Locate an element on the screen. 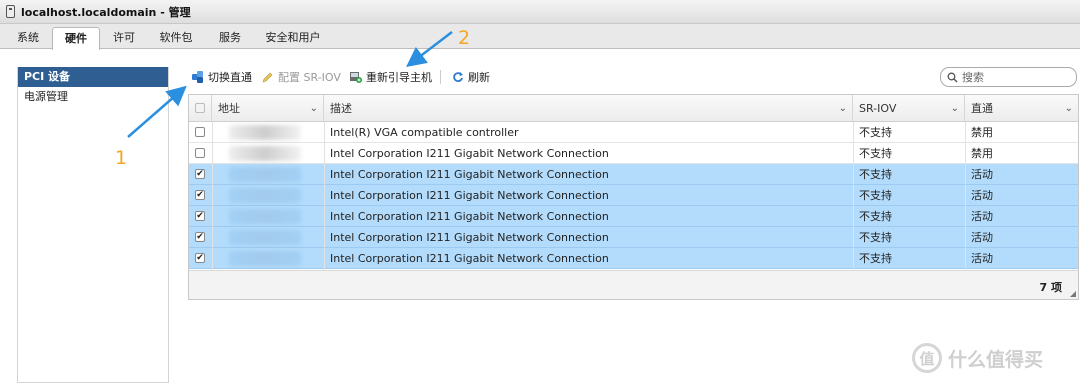  watermark: 值 什么值得买 is located at coordinates (992, 358).